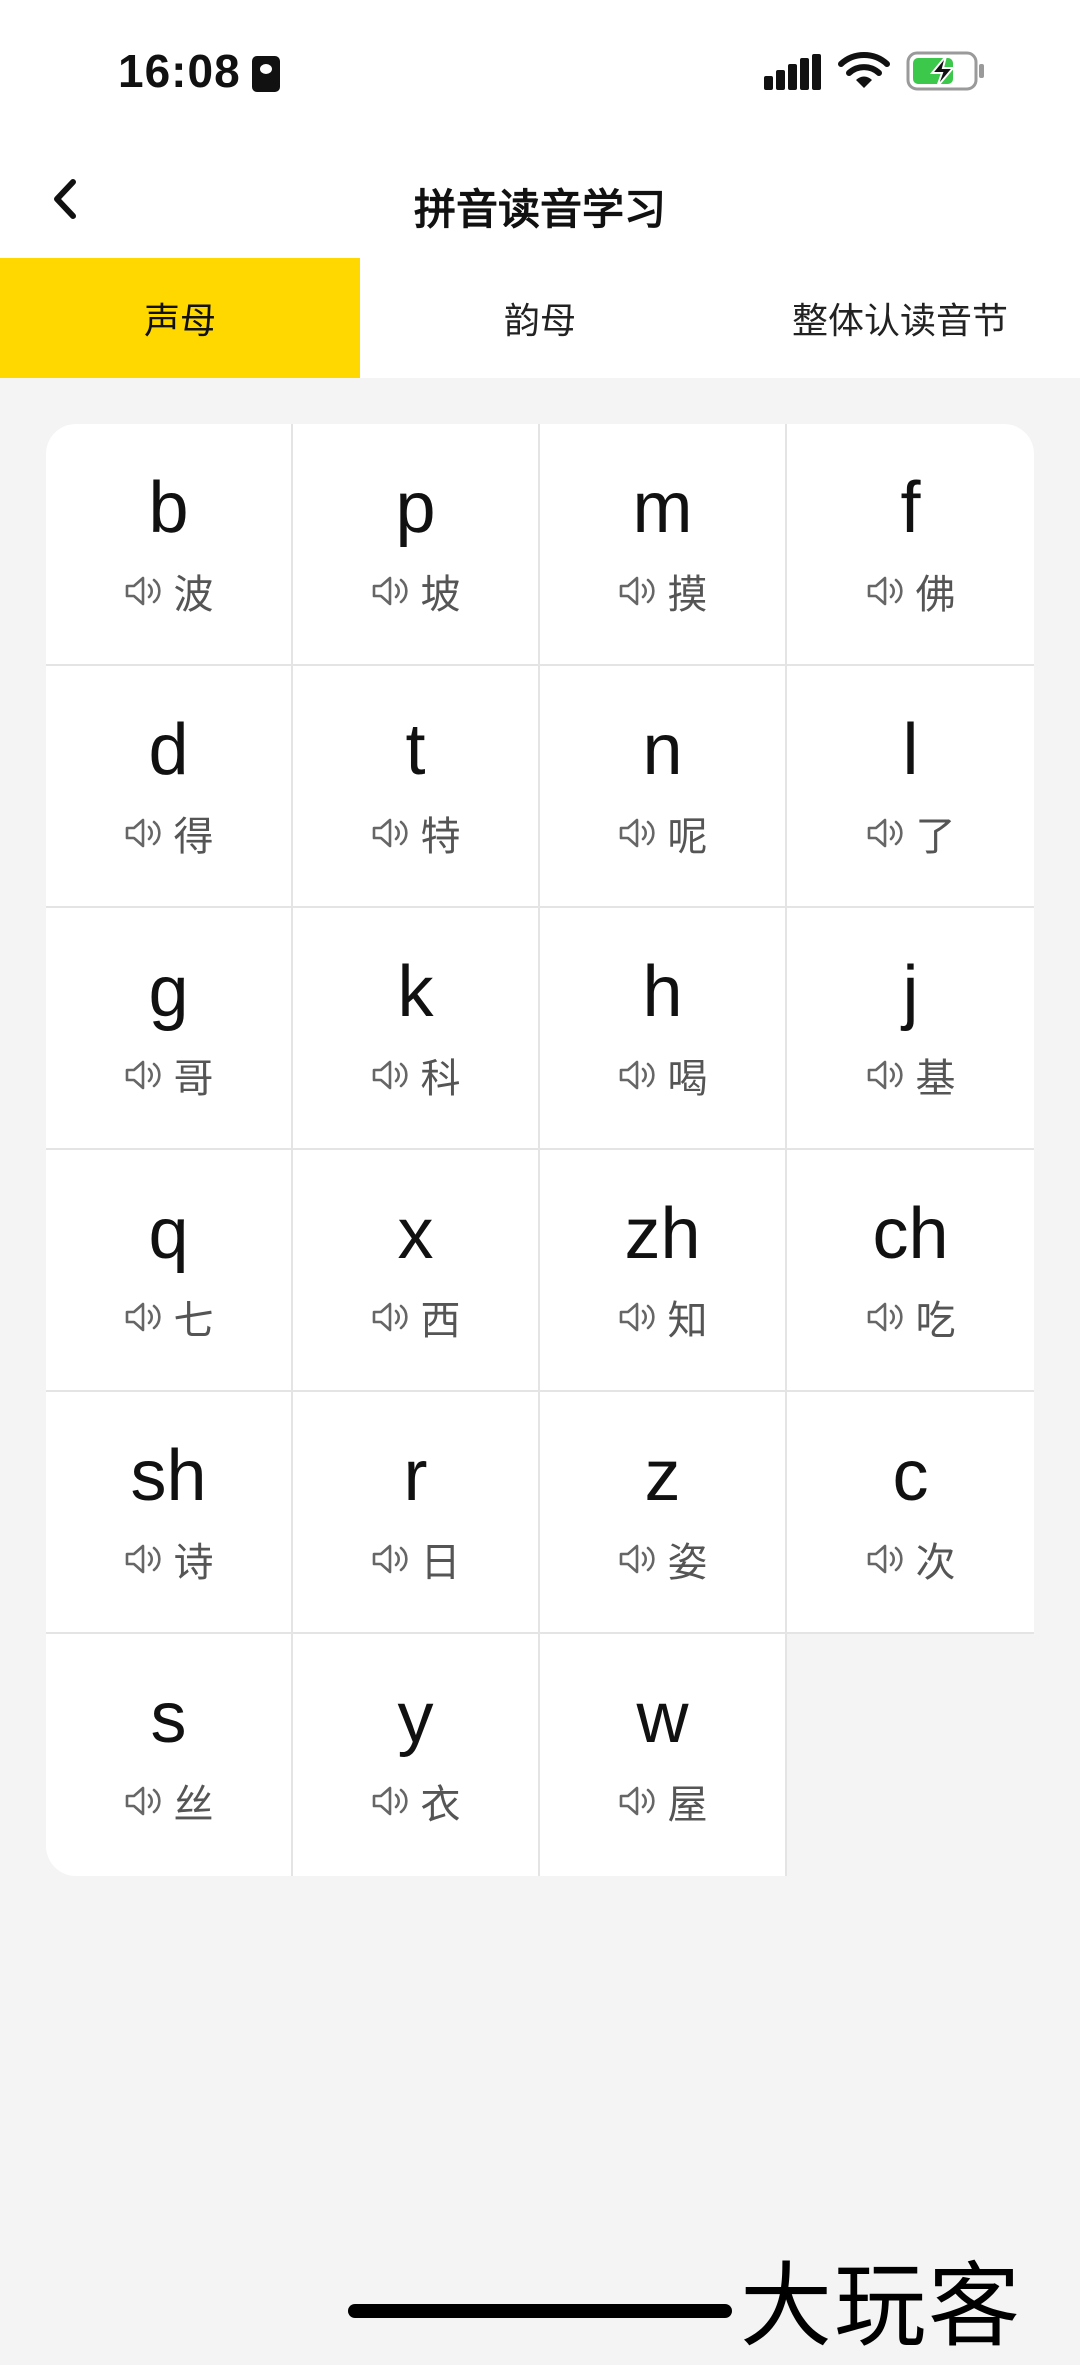  Describe the element at coordinates (662, 750) in the screenshot. I see `pinyin-letter: n` at that location.